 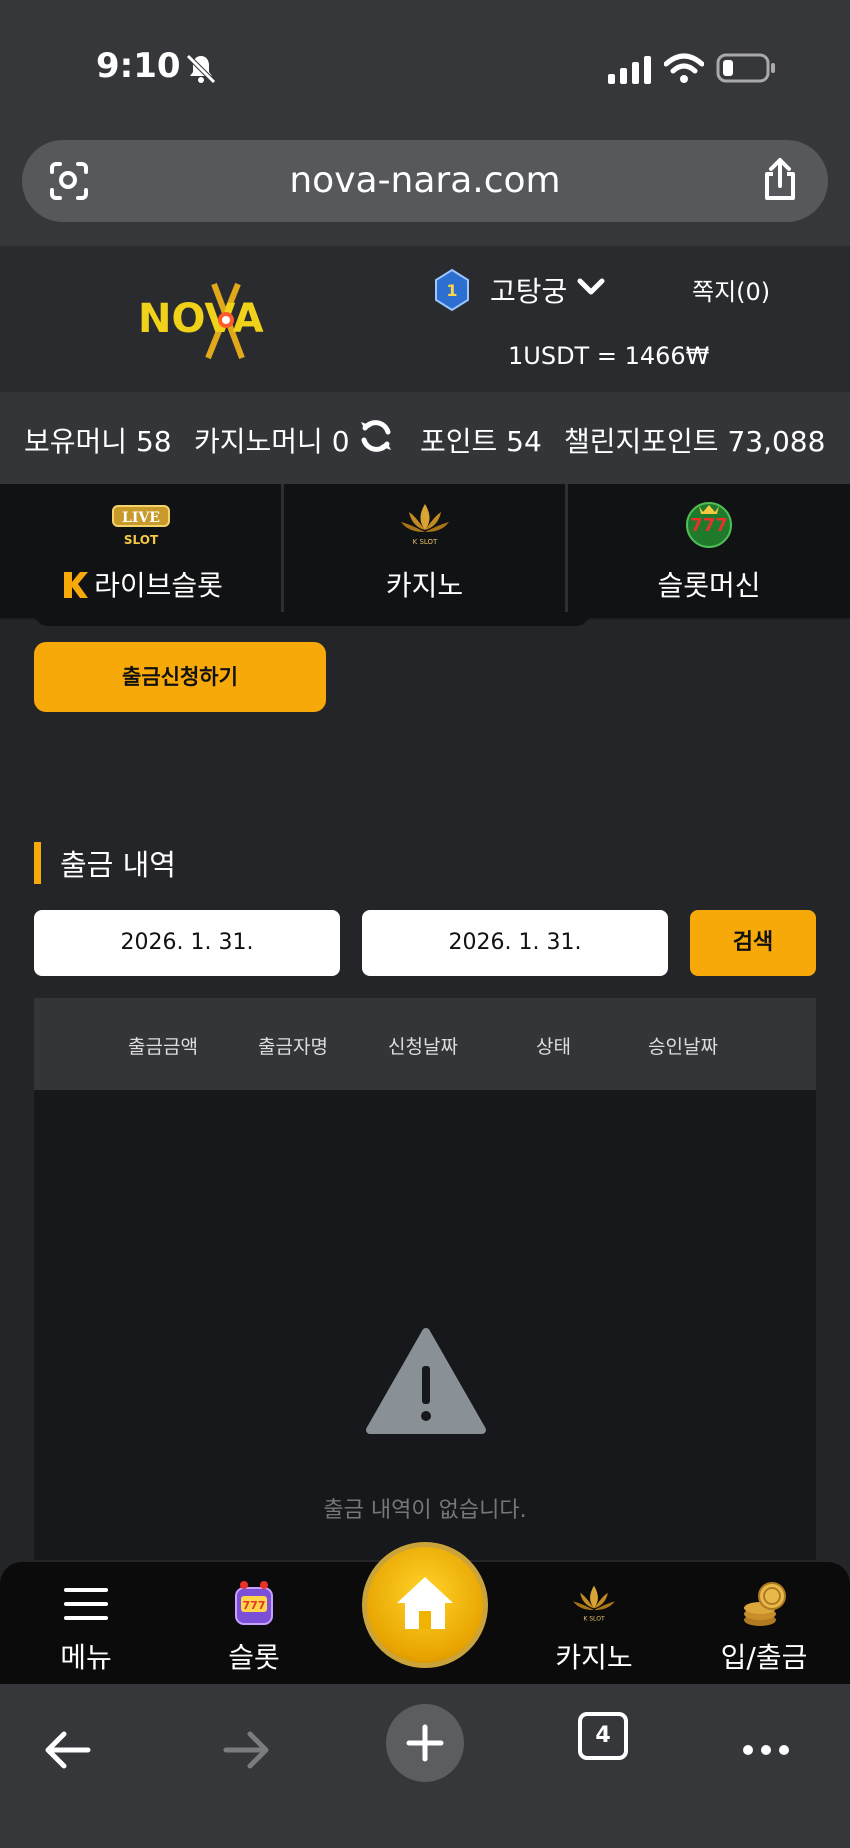 What do you see at coordinates (86, 1623) in the screenshot?
I see `nav-menu: 메뉴` at bounding box center [86, 1623].